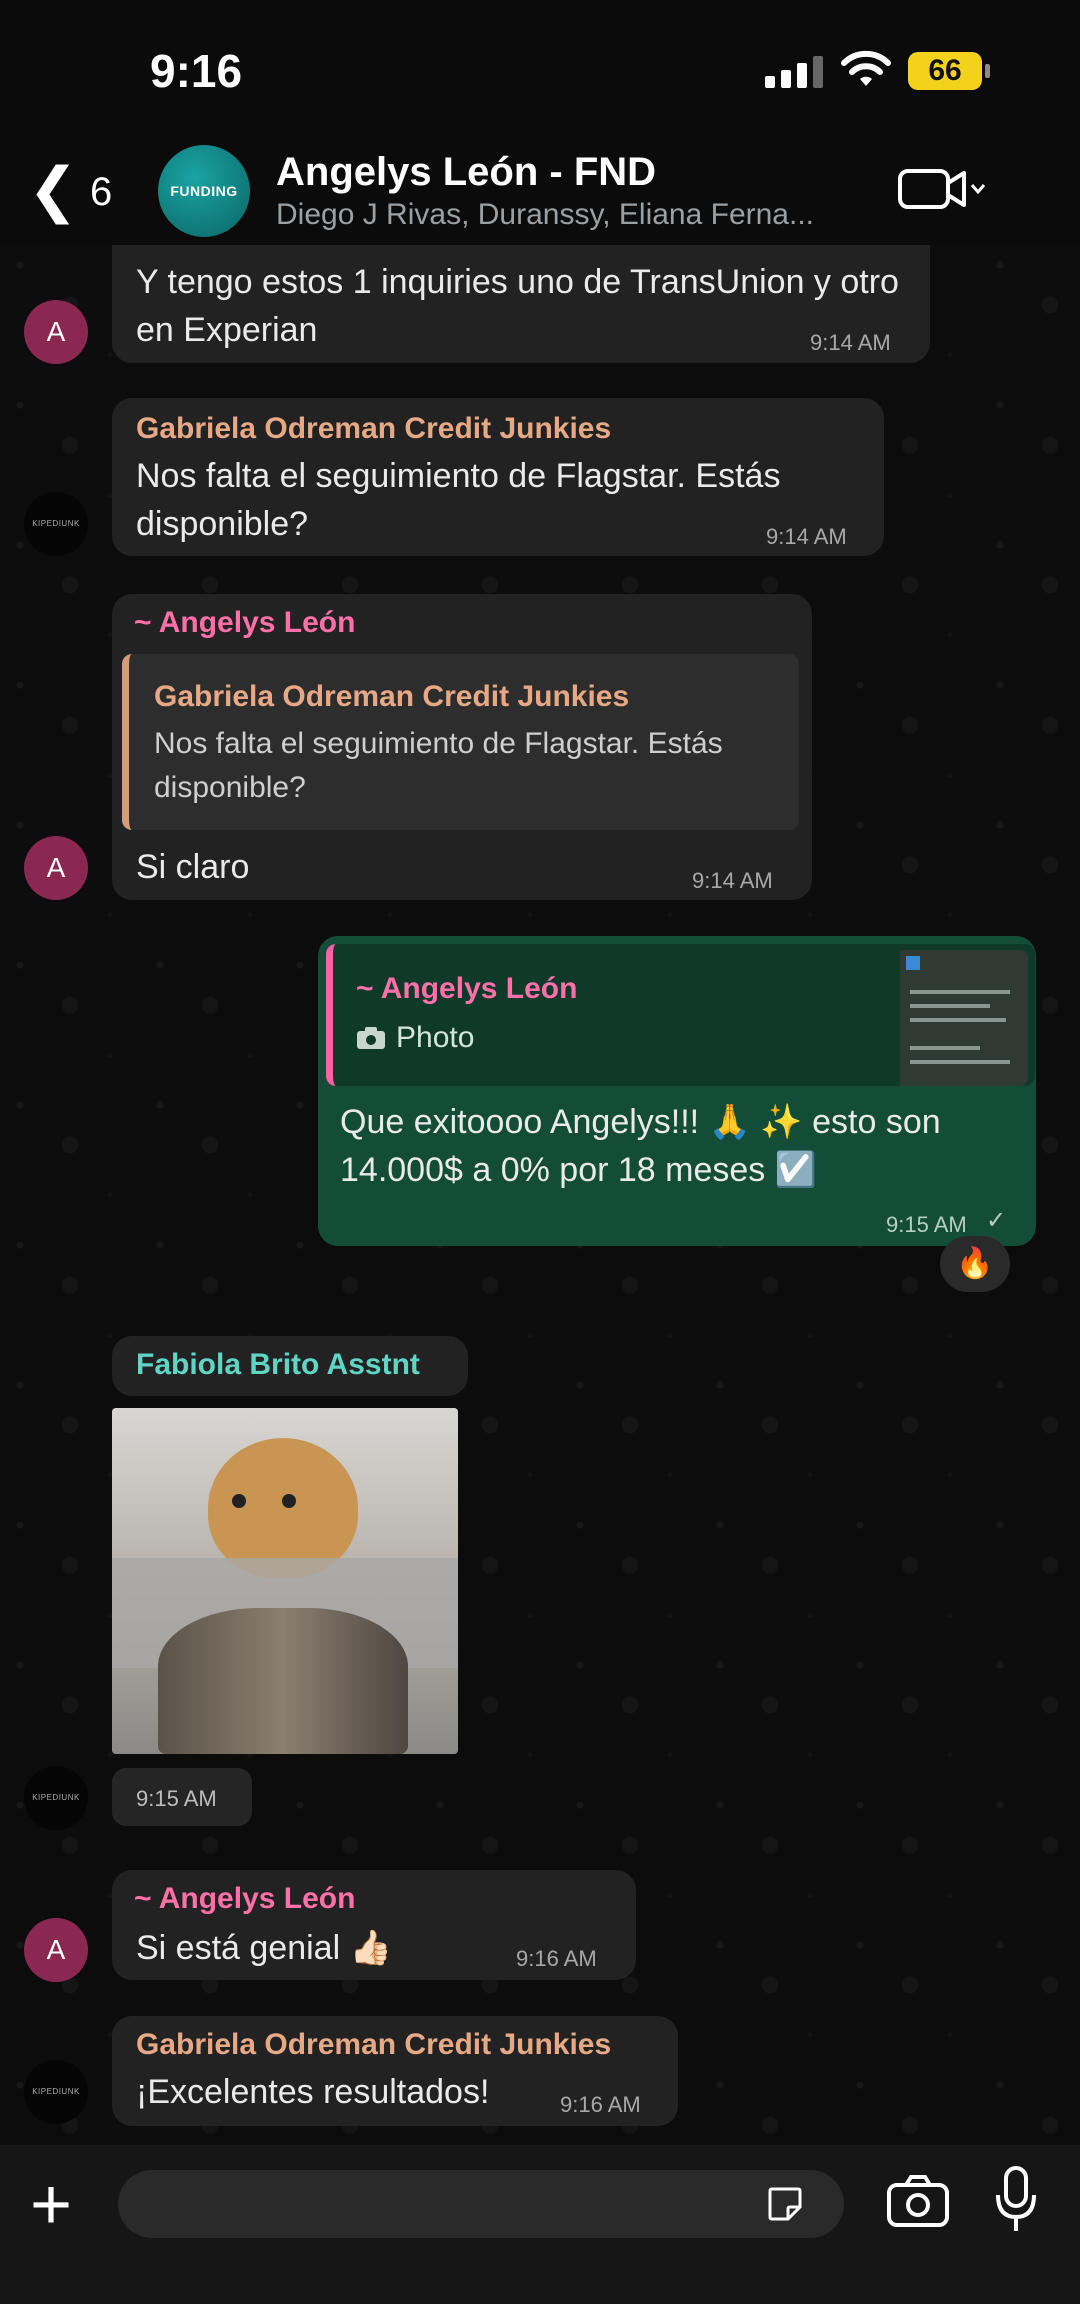  I want to click on compose-bar: +, so click(540, 2224).